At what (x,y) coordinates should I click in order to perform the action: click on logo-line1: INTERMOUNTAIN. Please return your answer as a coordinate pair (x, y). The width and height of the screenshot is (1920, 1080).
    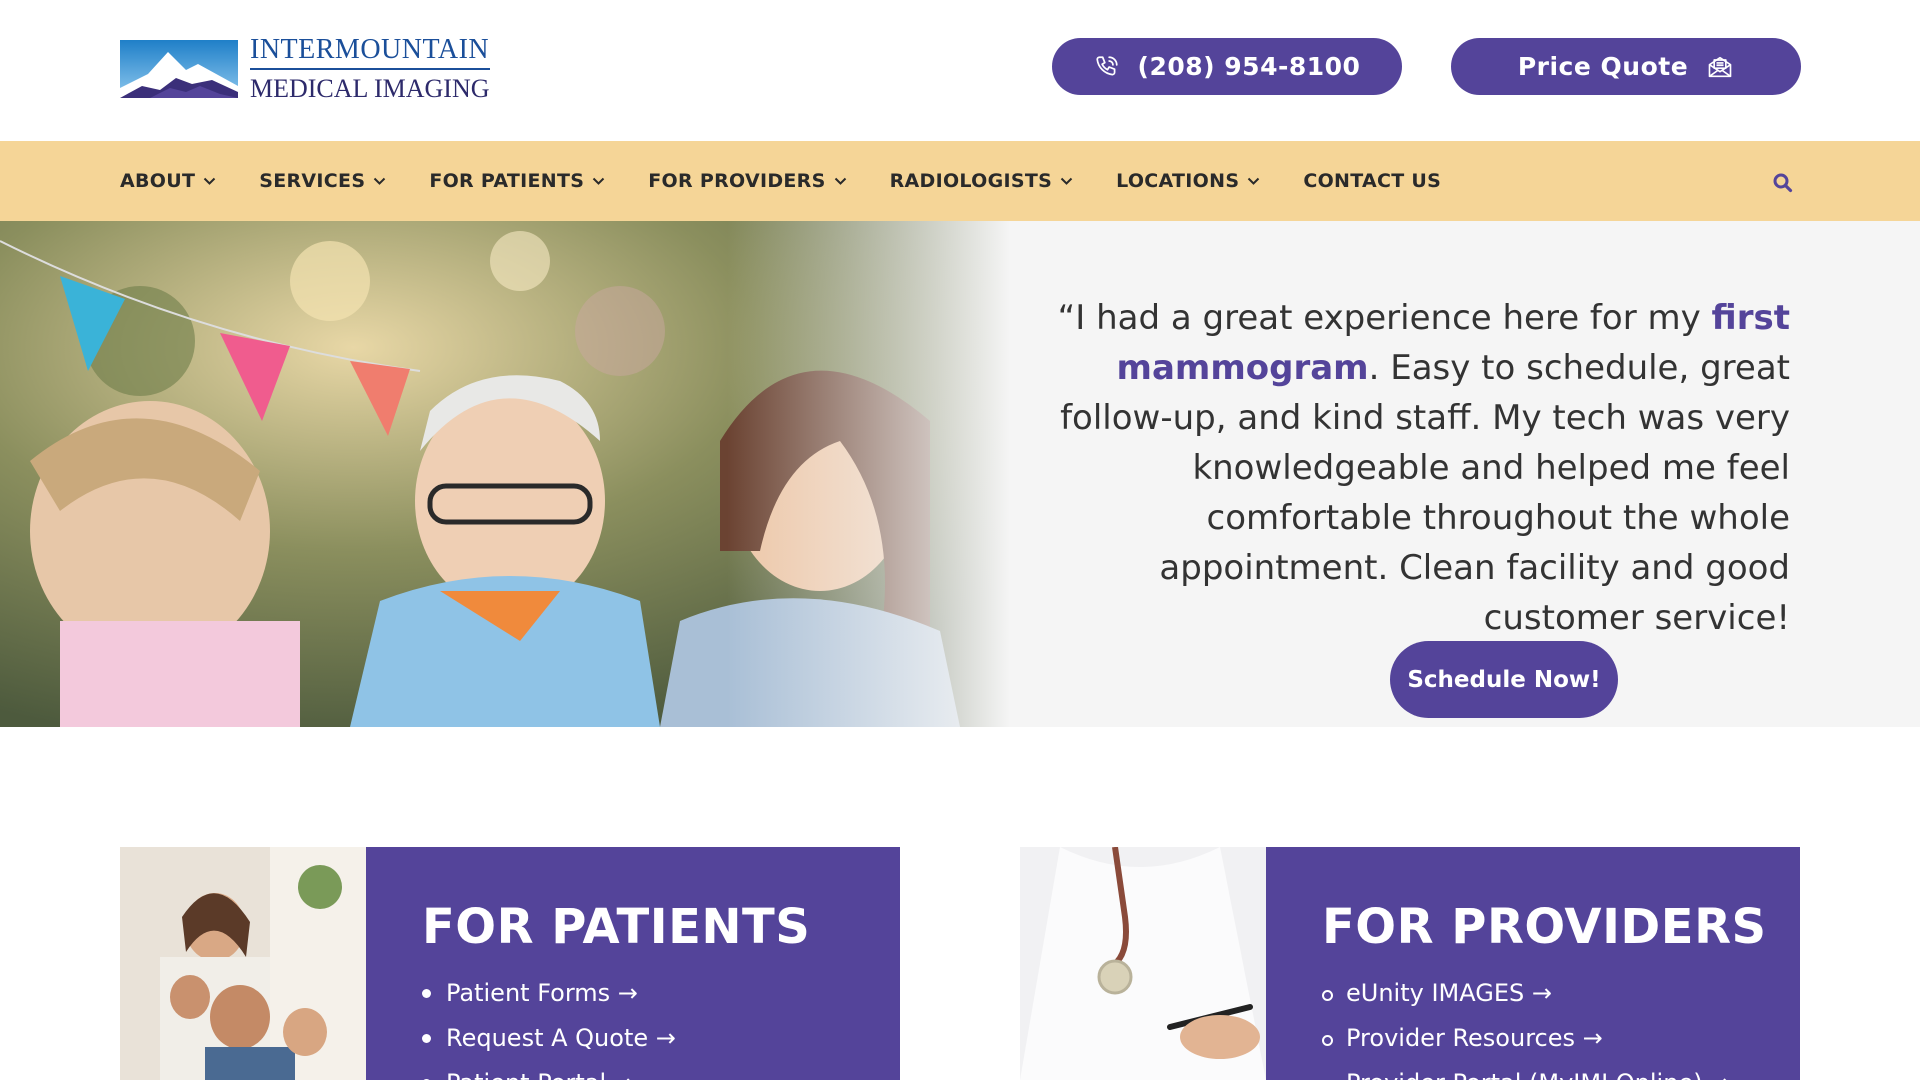
    Looking at the image, I should click on (370, 53).